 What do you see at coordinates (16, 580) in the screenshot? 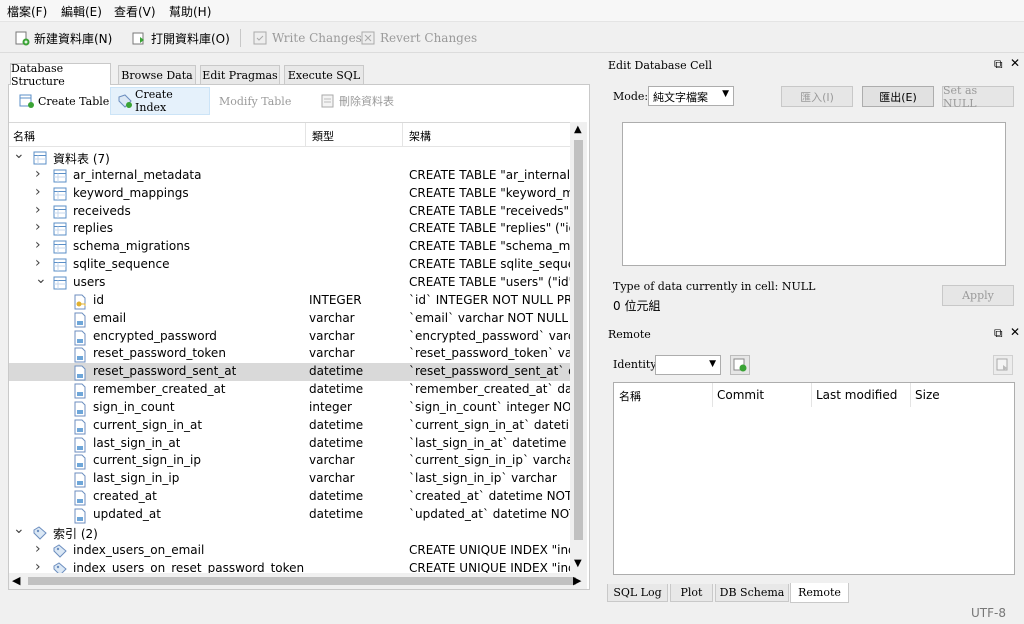
I see `scroll-left-icon: ◀` at bounding box center [16, 580].